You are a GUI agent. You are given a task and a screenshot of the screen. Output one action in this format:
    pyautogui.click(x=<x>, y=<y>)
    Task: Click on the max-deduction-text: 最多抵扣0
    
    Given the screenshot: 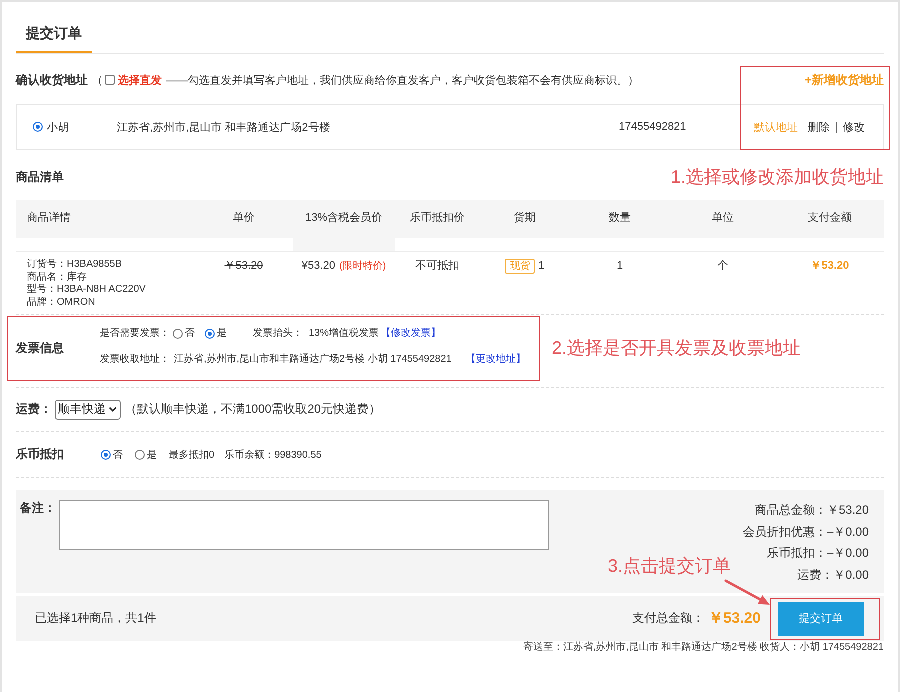 What is the action you would take?
    pyautogui.click(x=192, y=455)
    